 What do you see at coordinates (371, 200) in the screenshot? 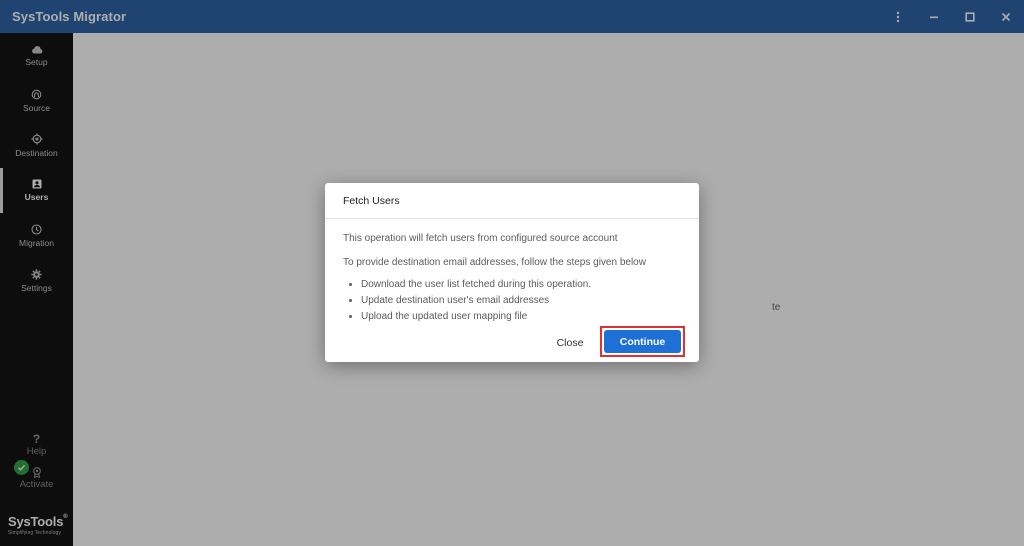
I see `dialog-title: Fetch Users` at bounding box center [371, 200].